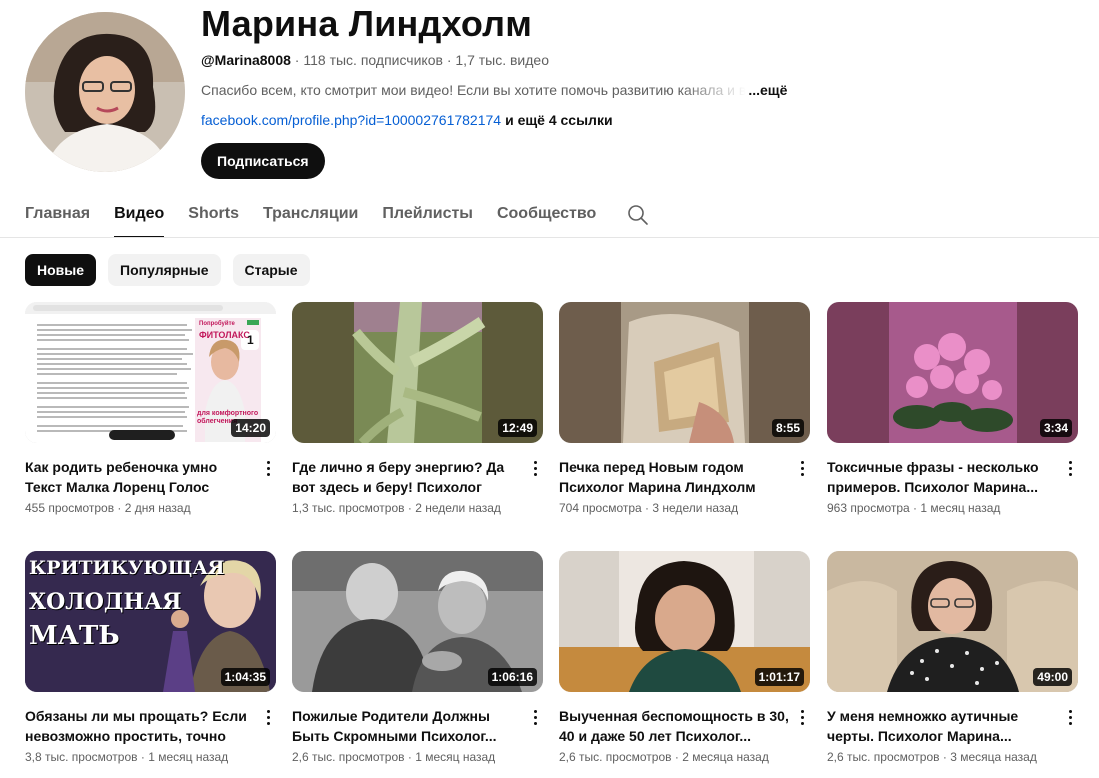  What do you see at coordinates (932, 757) in the screenshot?
I see `video-meta: 2,6 тыс. просмотров · 3 месяца назад` at bounding box center [932, 757].